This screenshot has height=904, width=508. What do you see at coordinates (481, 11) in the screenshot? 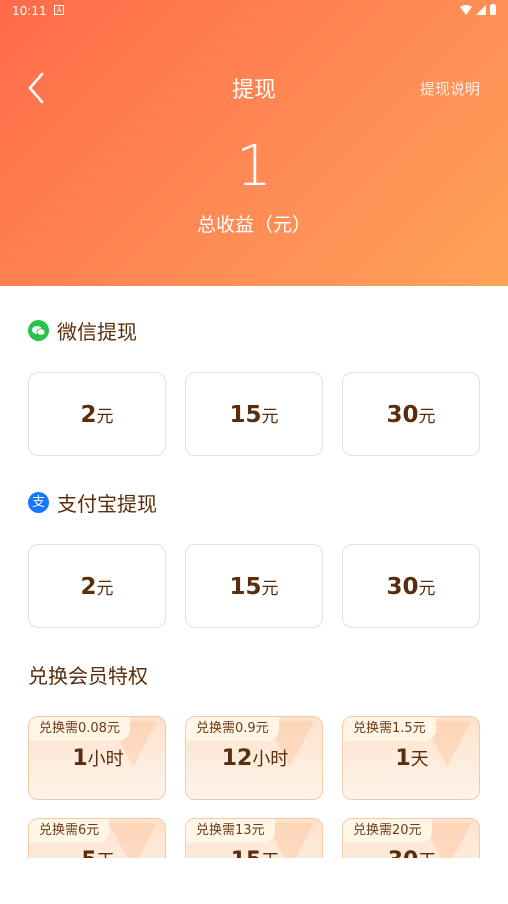
I see `signal-icon` at bounding box center [481, 11].